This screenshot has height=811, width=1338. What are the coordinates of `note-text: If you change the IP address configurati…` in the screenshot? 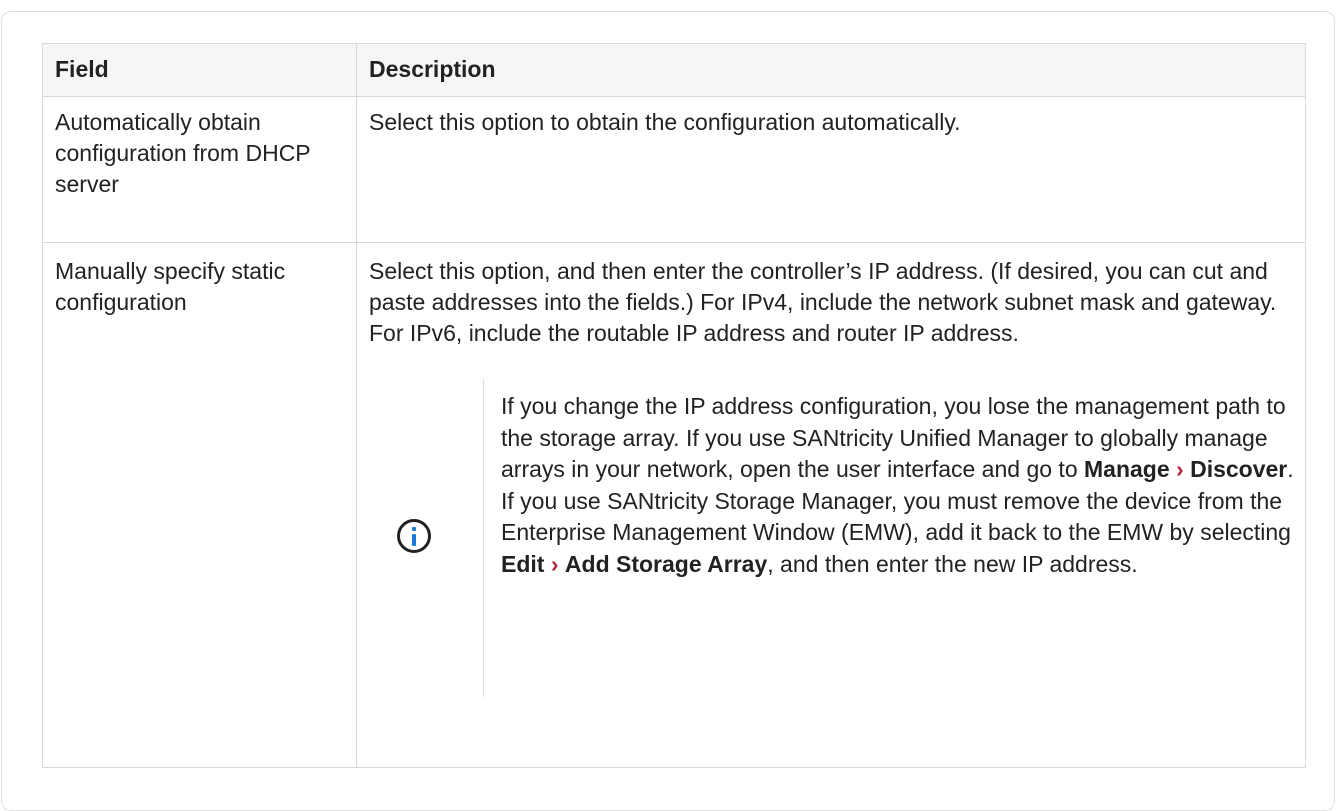 It's located at (901, 485).